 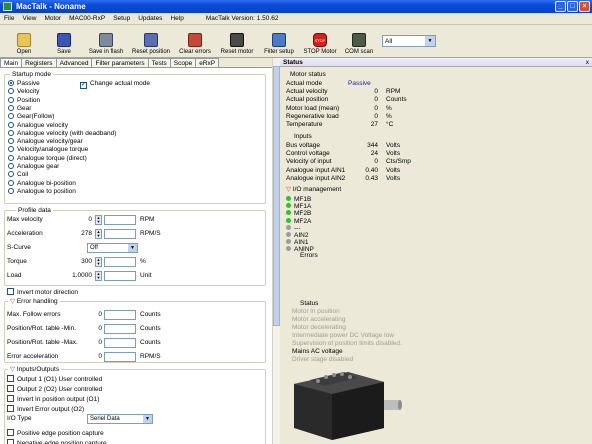 I want to click on startup-mode-radio: Velocity/analogue torque, so click(x=48, y=149).